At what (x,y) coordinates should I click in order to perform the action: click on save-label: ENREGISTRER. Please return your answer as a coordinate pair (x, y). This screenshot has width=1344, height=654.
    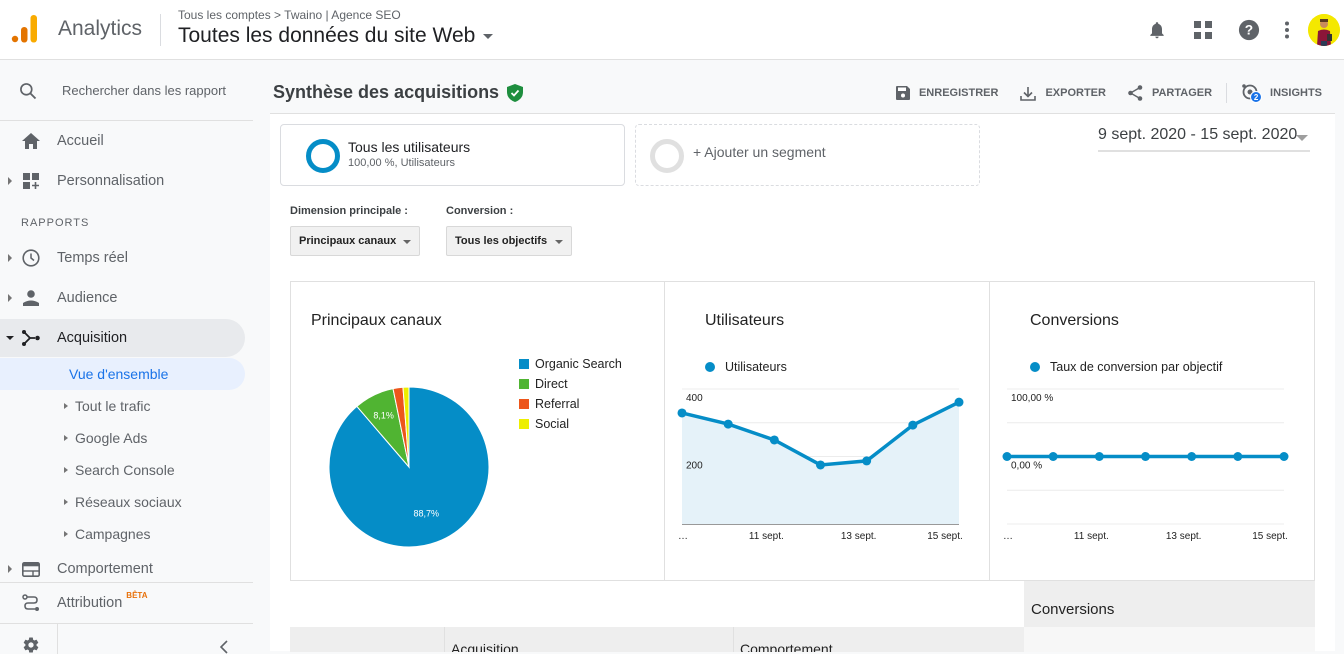
    Looking at the image, I should click on (958, 93).